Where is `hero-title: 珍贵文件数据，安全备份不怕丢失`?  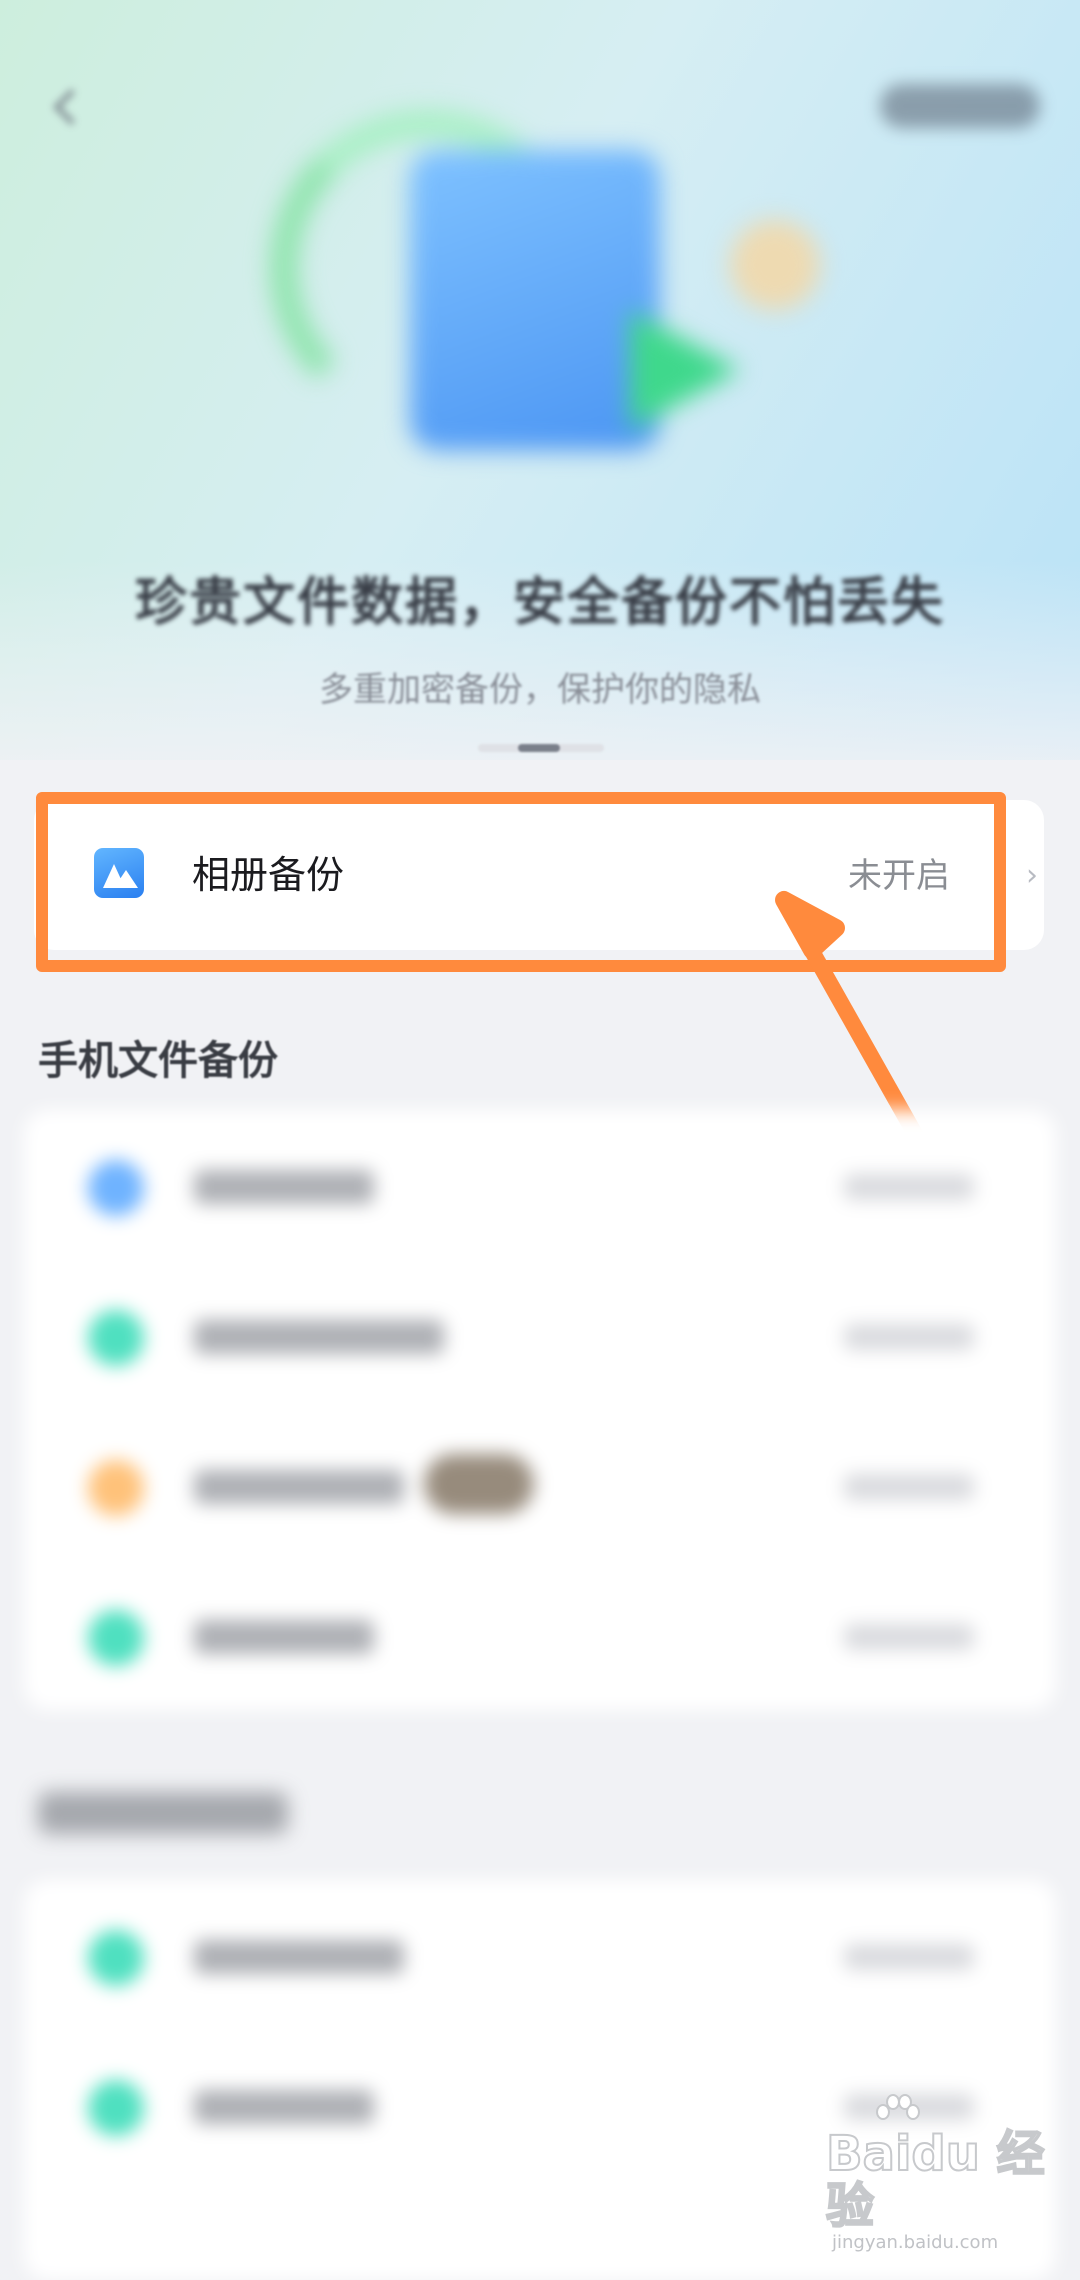 hero-title: 珍贵文件数据，安全备份不怕丢失 is located at coordinates (539, 603).